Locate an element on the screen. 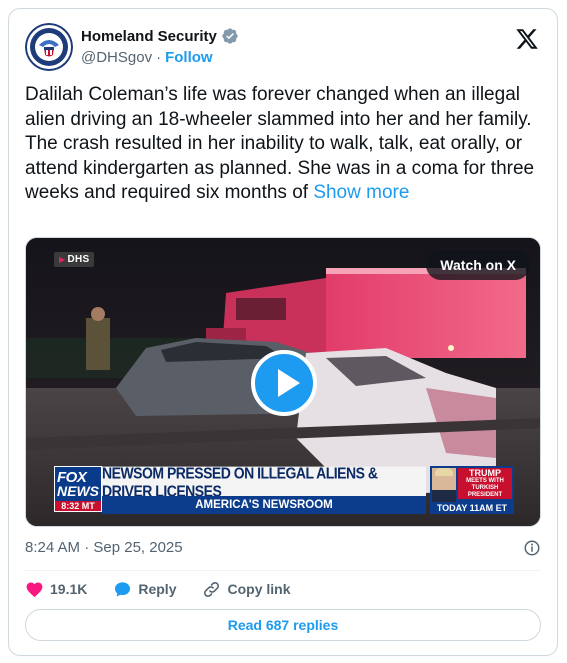  heart-icon is located at coordinates (34, 589).